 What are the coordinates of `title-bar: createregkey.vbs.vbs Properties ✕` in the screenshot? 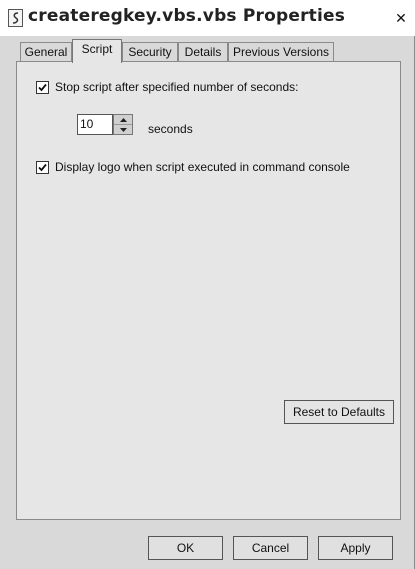 It's located at (207, 18).